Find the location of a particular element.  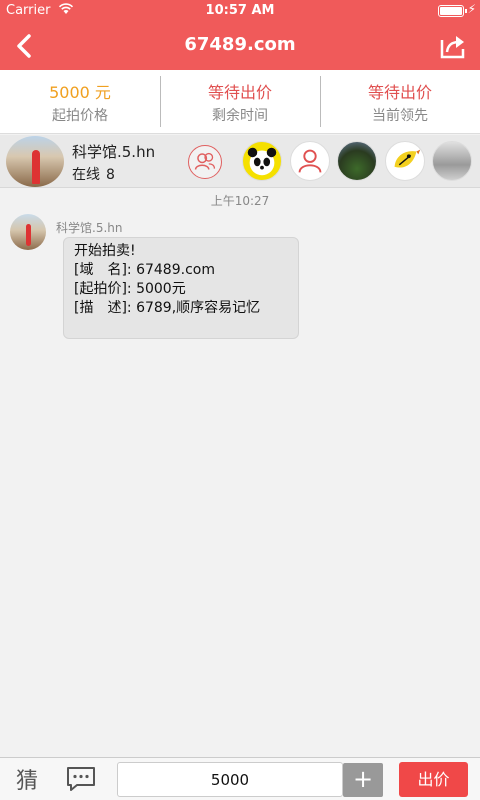

default-user-avatar is located at coordinates (310, 161).